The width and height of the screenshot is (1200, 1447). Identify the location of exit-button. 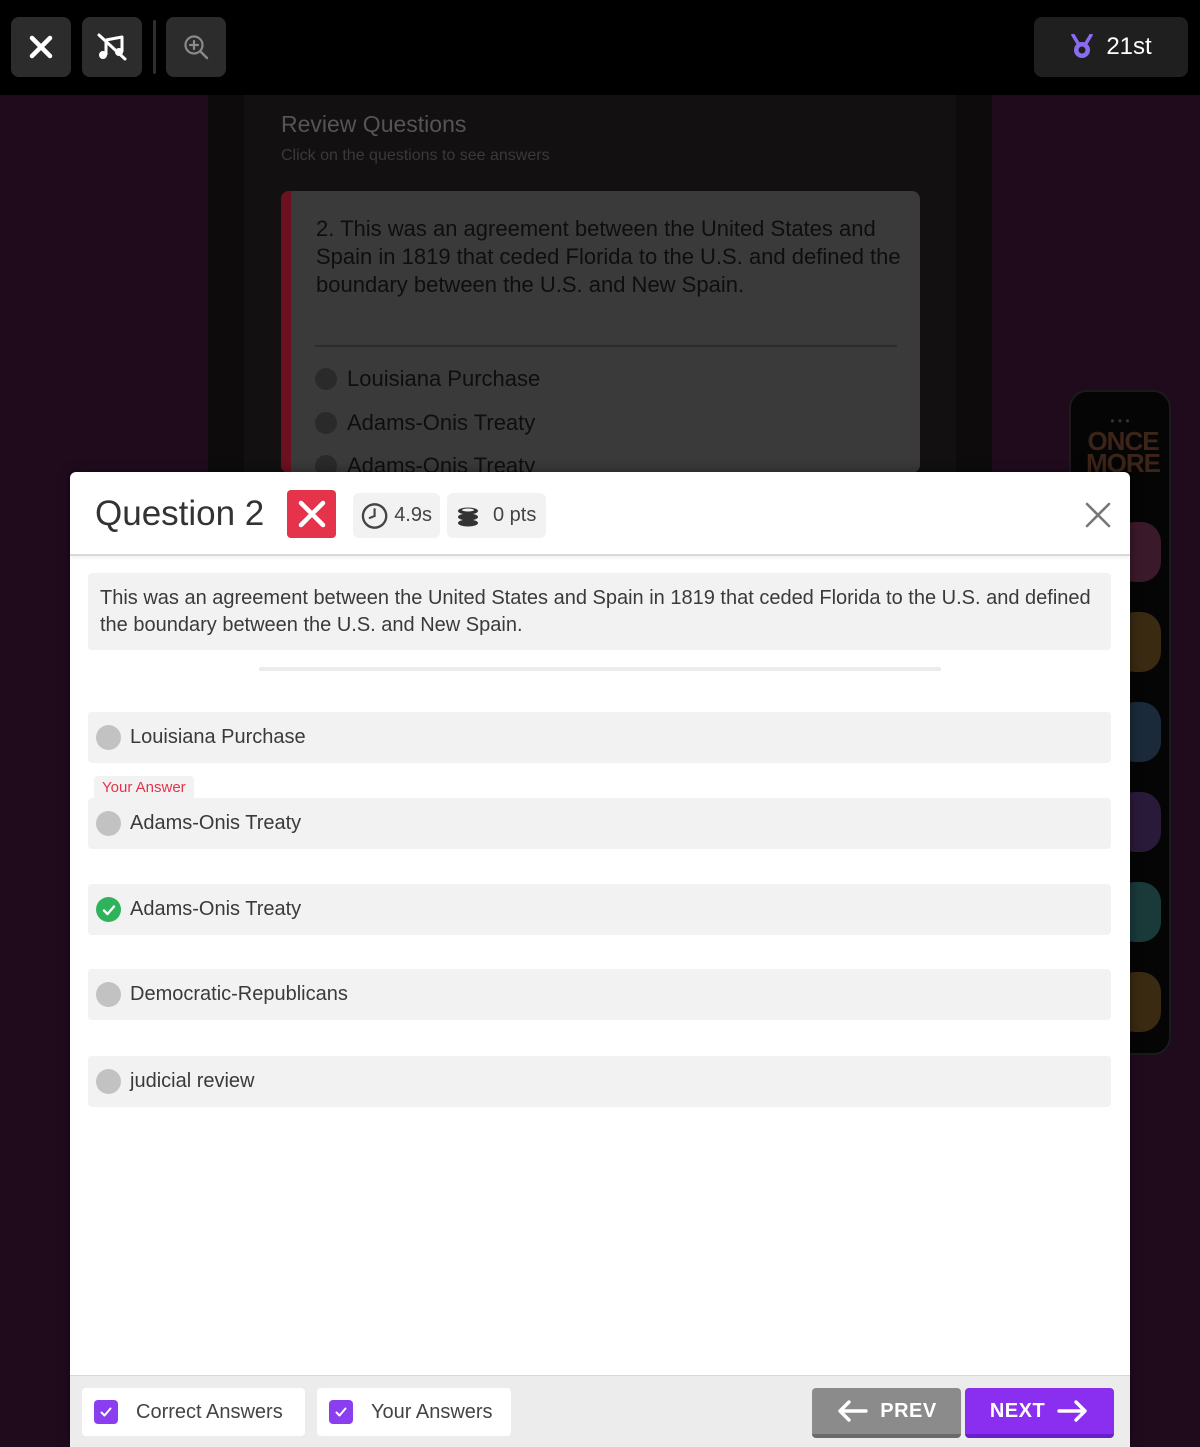
(41, 47).